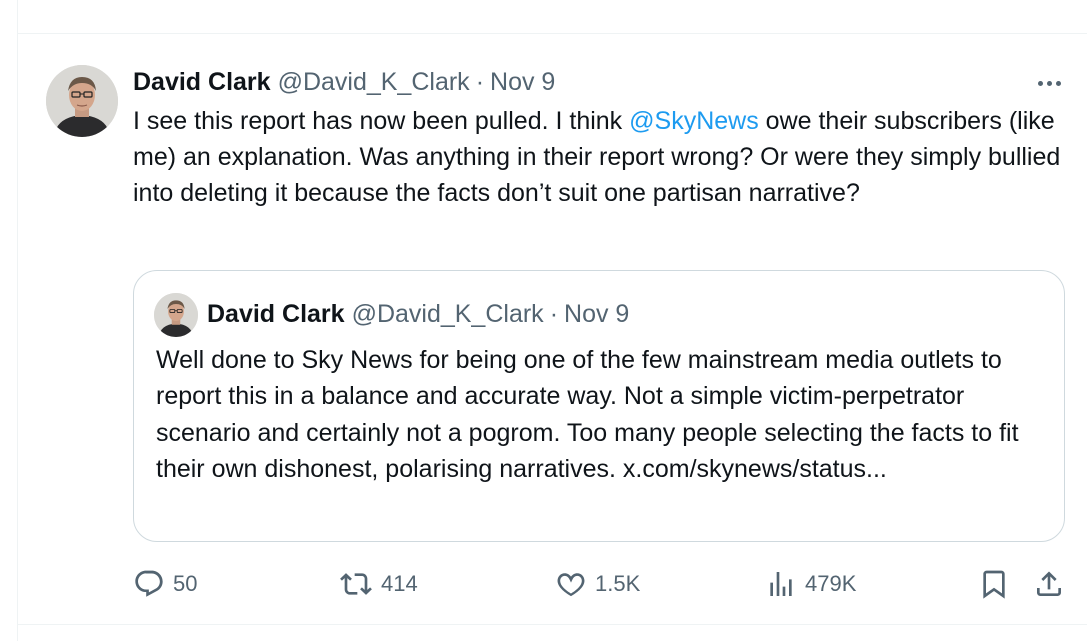 Image resolution: width=1087 pixels, height=641 pixels. Describe the element at coordinates (185, 583) in the screenshot. I see `reply-count: 50` at that location.